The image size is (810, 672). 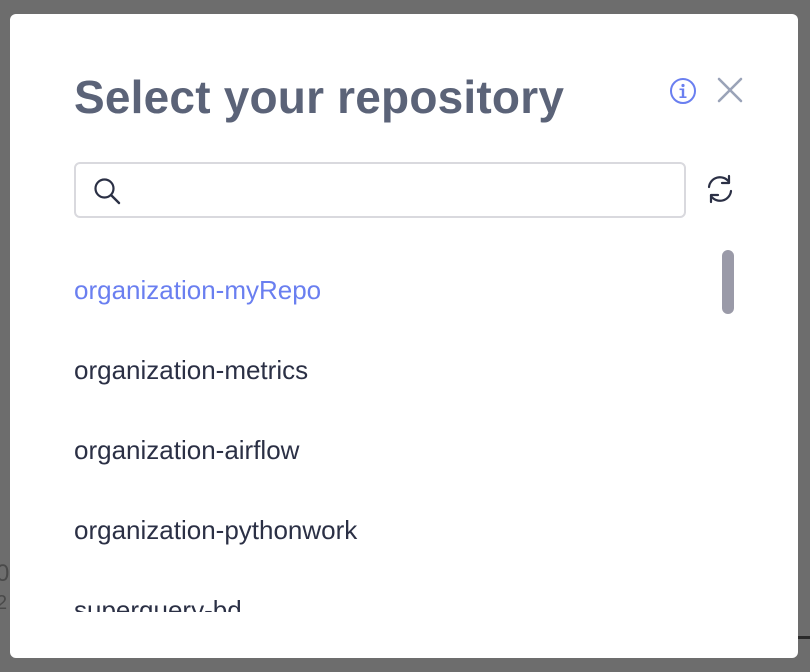 I want to click on close-button, so click(x=730, y=90).